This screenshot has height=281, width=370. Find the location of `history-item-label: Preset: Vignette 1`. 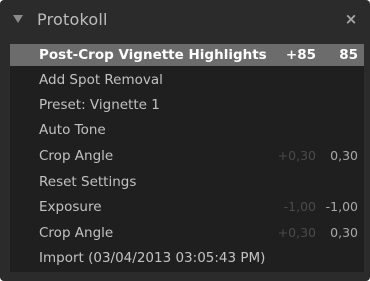

history-item-label: Preset: Vignette 1 is located at coordinates (99, 105).